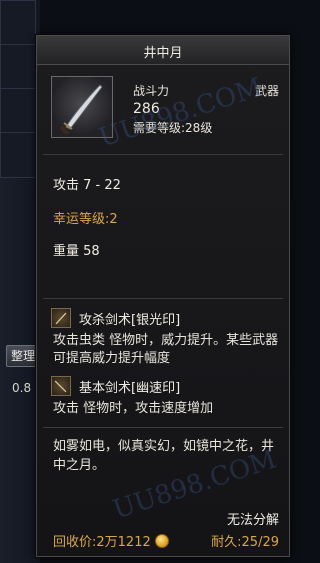 The height and width of the screenshot is (563, 320). Describe the element at coordinates (166, 349) in the screenshot. I see `skill-description: 攻击虫类 怪物时，威力提升。某些武器可提高威力提升幅度` at that location.